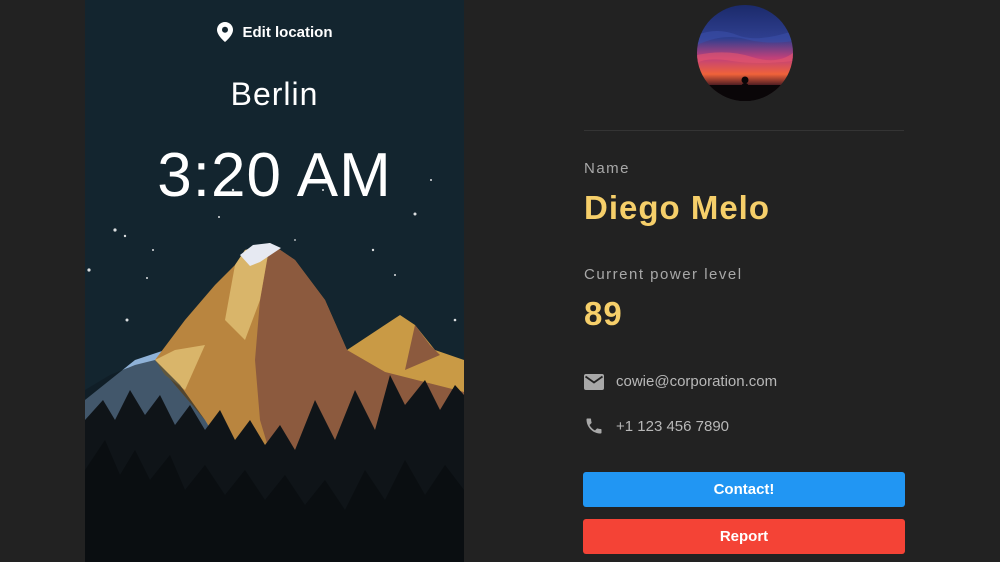  What do you see at coordinates (677, 207) in the screenshot?
I see `profile-name: Diego Melo` at bounding box center [677, 207].